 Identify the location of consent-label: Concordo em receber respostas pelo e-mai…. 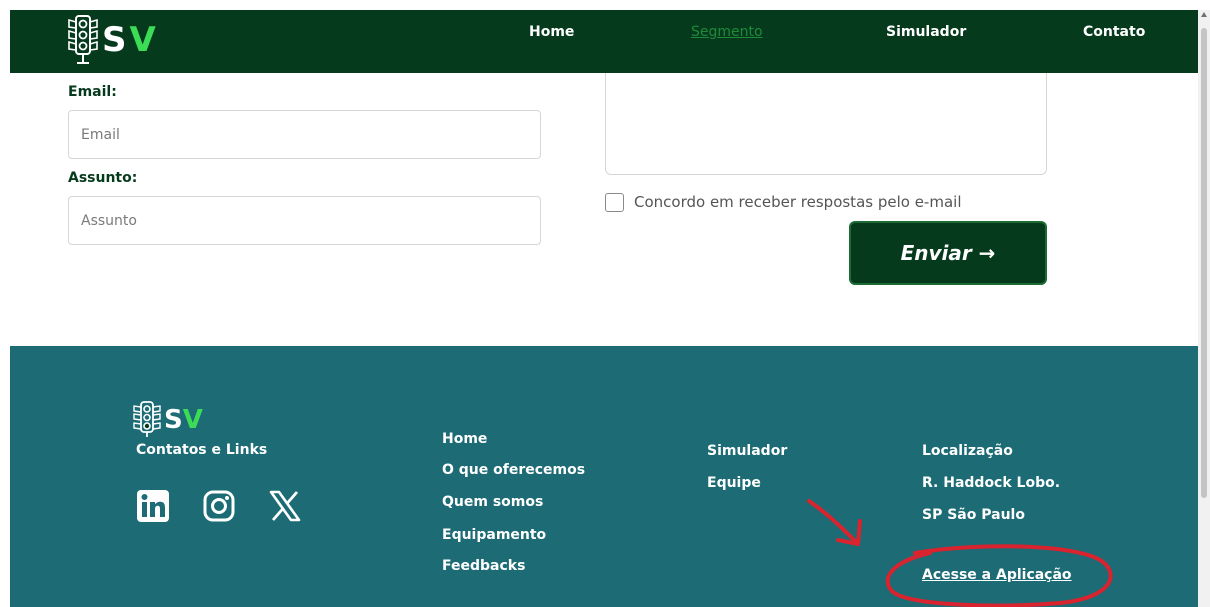
(798, 202).